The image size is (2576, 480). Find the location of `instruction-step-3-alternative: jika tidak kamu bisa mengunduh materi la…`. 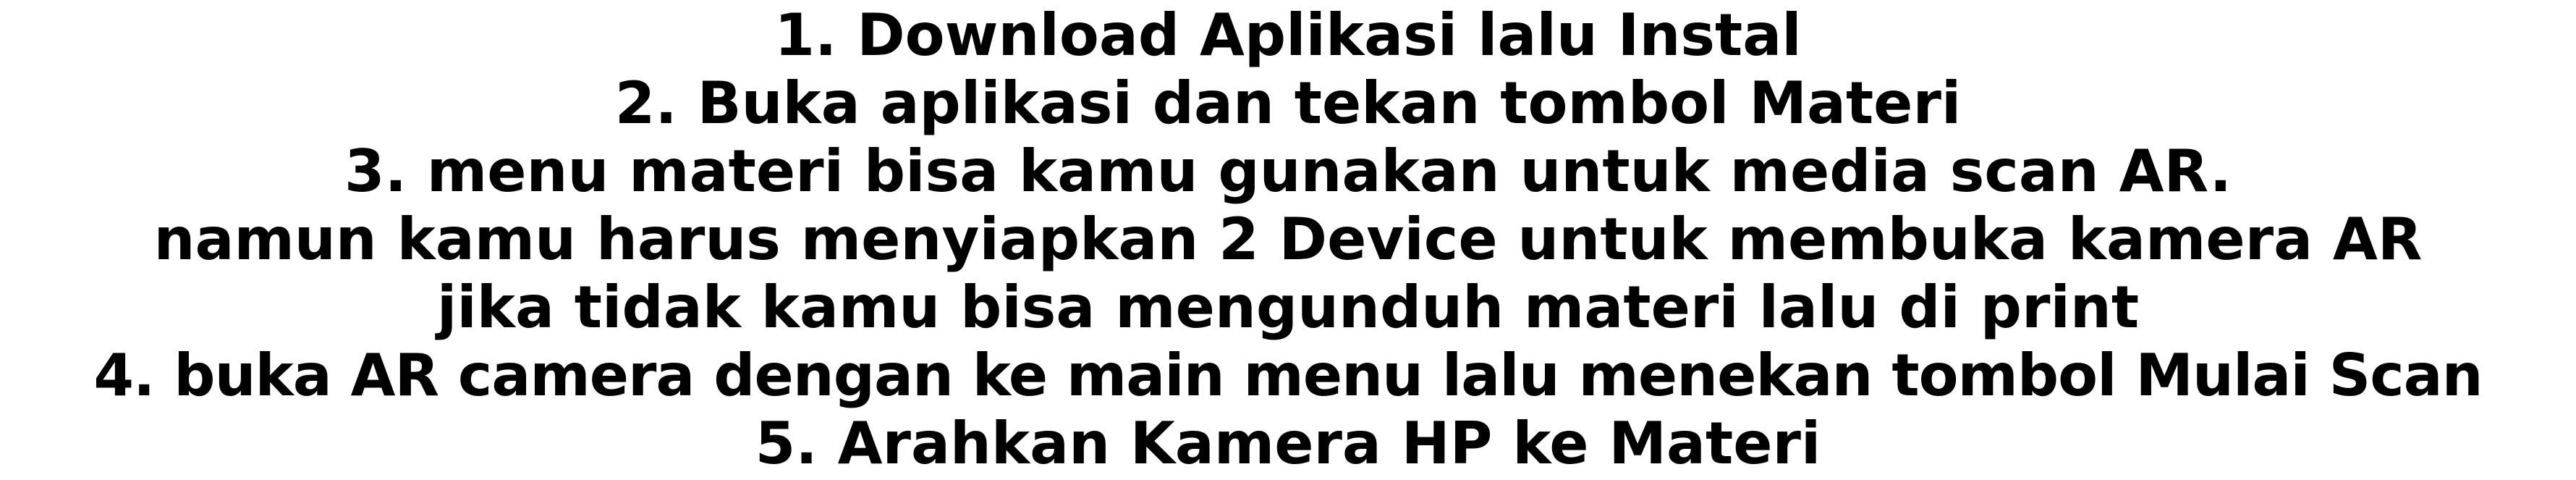

instruction-step-3-alternative: jika tidak kamu bisa mengunduh materi la… is located at coordinates (1288, 307).